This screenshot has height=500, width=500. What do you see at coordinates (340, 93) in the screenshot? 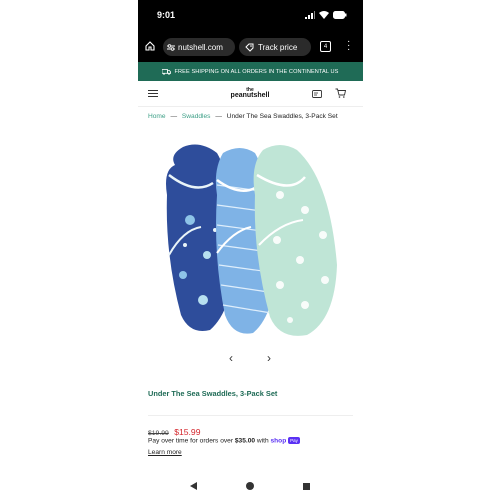
I see `cart-icon` at bounding box center [340, 93].